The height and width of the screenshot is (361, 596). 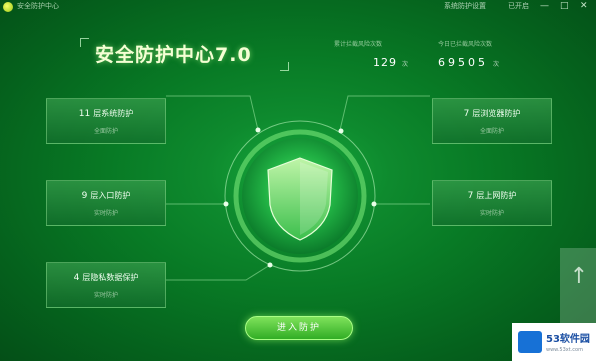 What do you see at coordinates (76, 278) in the screenshot?
I see `card-count: 4` at bounding box center [76, 278].